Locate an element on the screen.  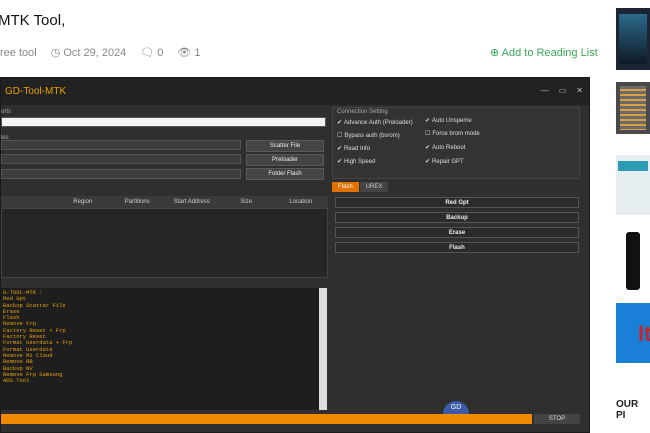
preloader-path is located at coordinates (121, 159).